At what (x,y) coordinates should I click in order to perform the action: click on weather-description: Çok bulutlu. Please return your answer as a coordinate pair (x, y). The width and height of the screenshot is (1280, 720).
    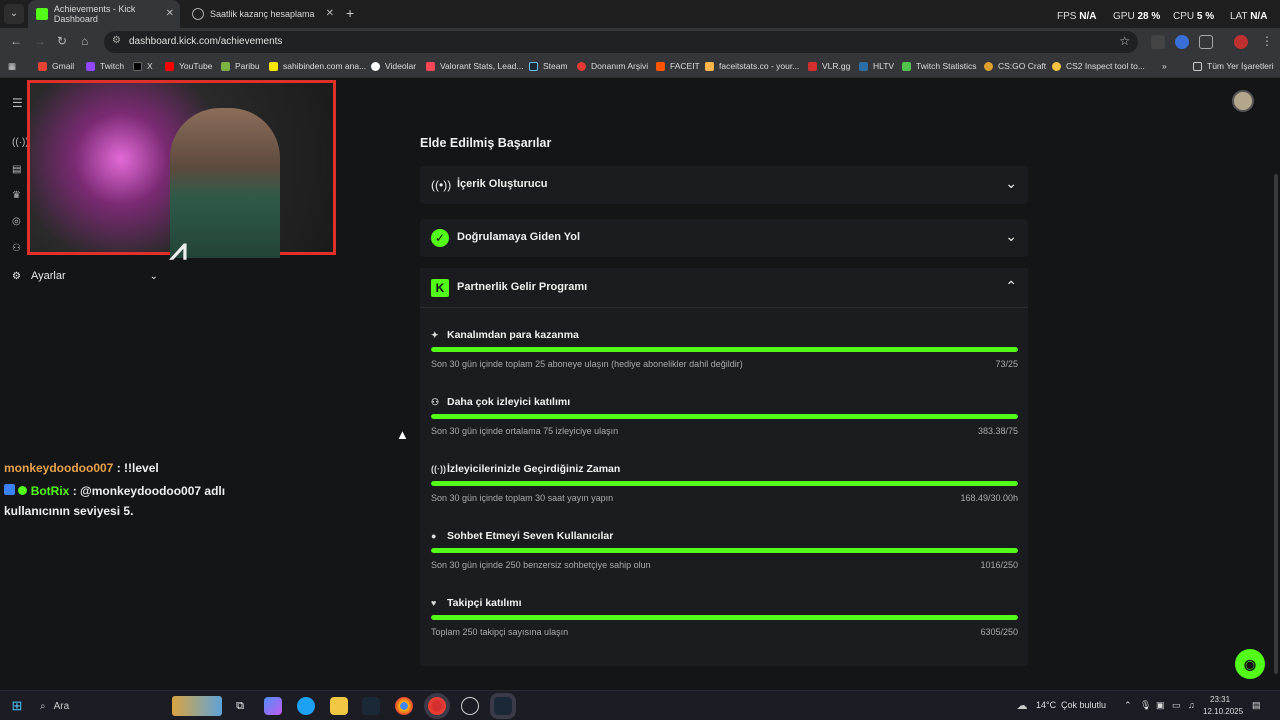
    Looking at the image, I should click on (1083, 705).